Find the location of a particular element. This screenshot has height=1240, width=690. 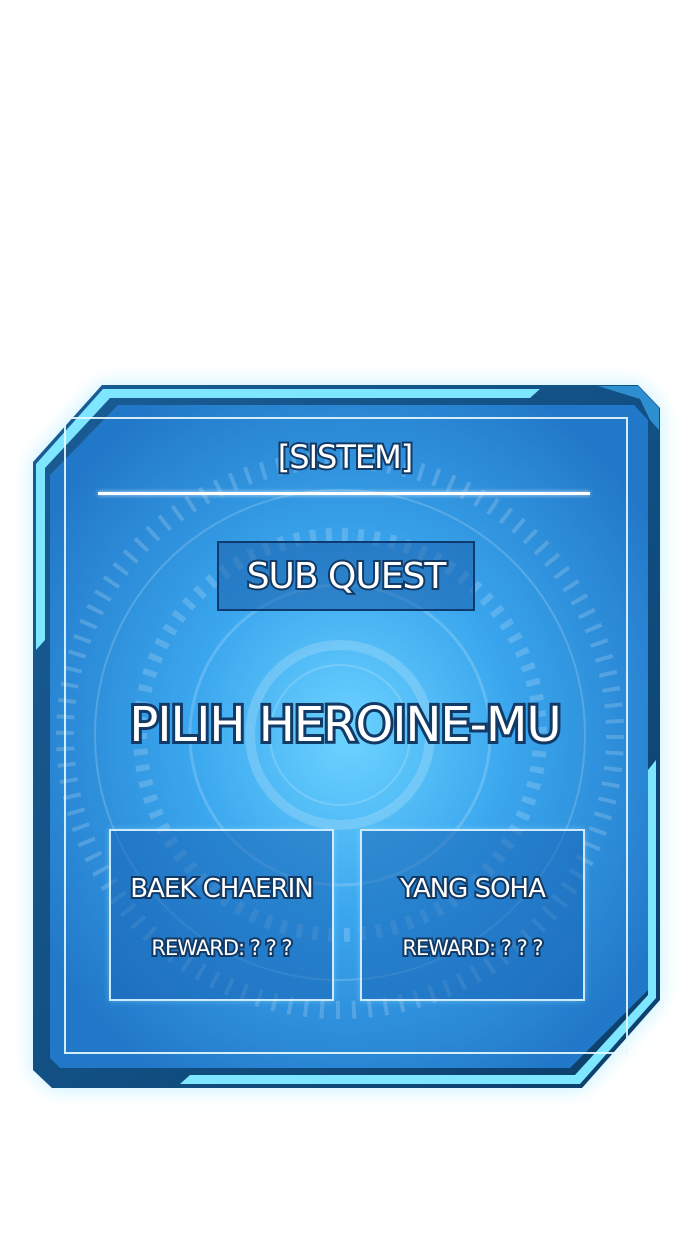

quest-title: PILIH HEROINE-MU is located at coordinates (345, 725).